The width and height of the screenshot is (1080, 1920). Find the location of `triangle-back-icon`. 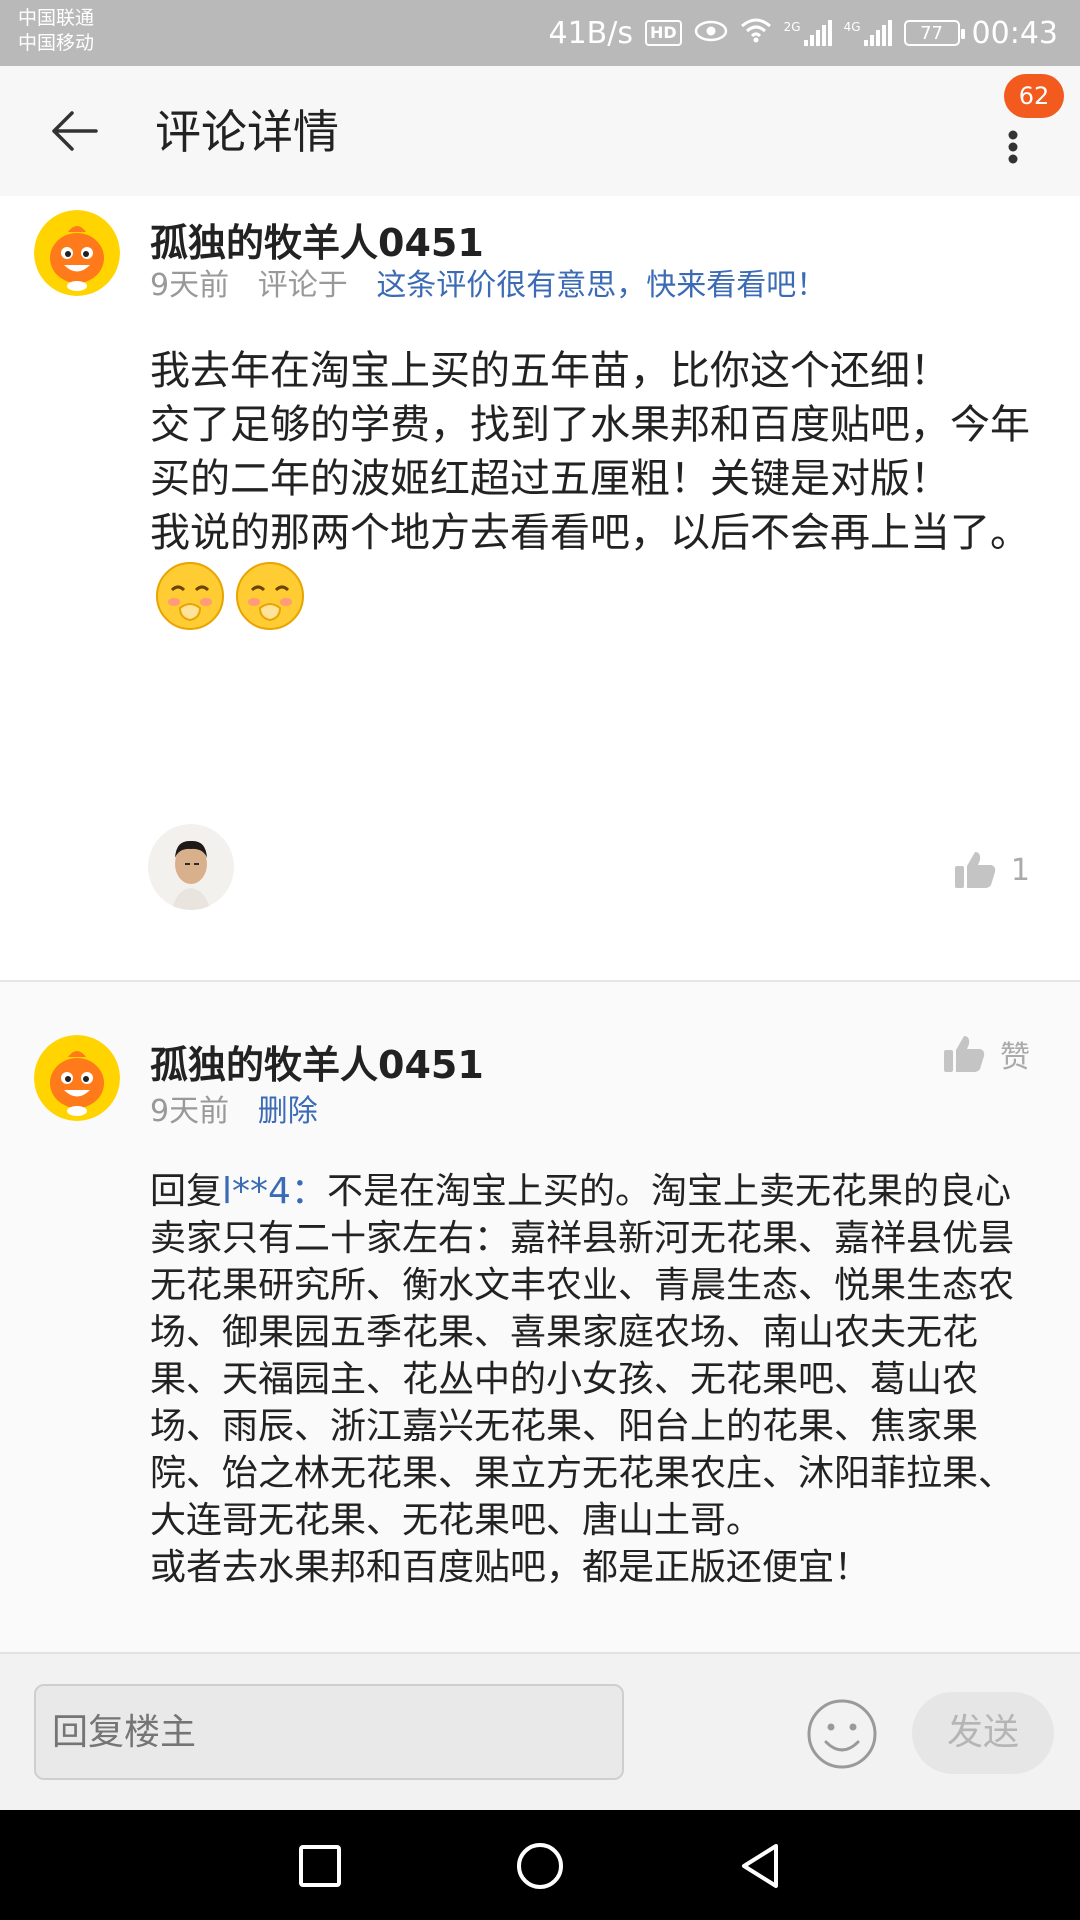

triangle-back-icon is located at coordinates (760, 1866).